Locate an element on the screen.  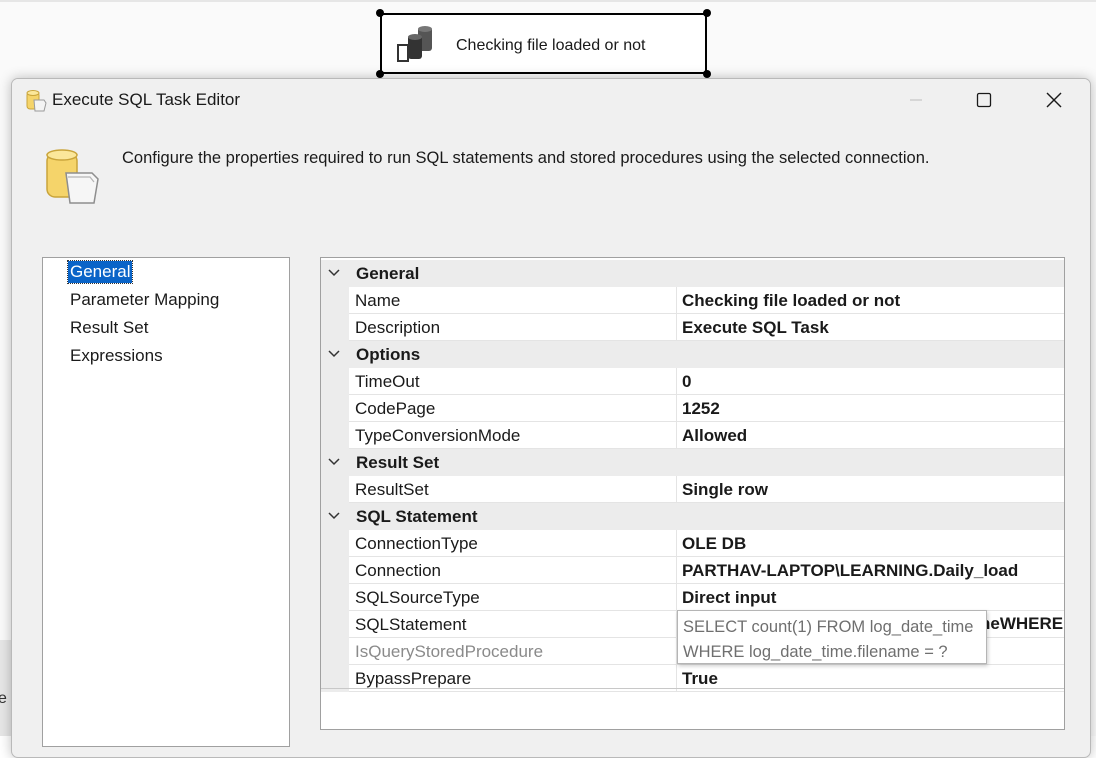
property-value: Execute SQL Task is located at coordinates (755, 328).